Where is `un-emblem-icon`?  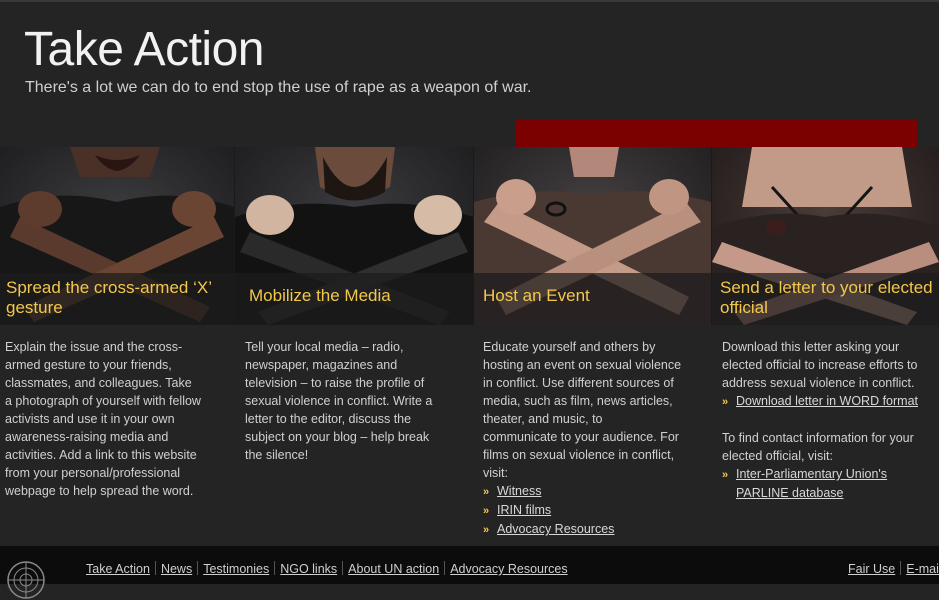 un-emblem-icon is located at coordinates (26, 580).